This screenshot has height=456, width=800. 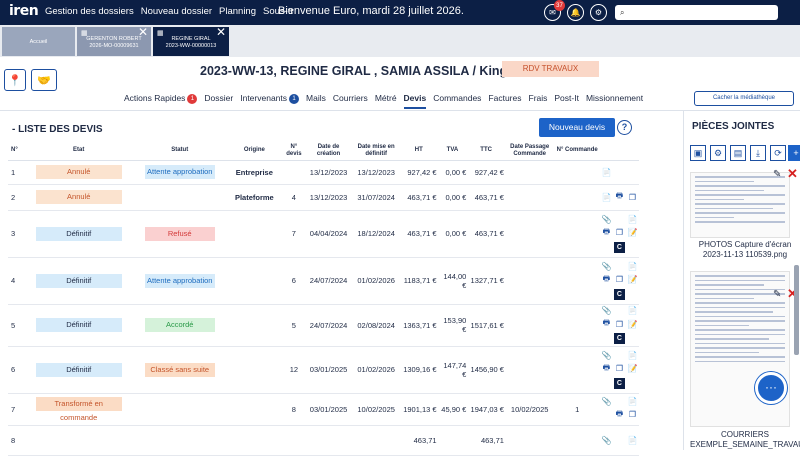 What do you see at coordinates (794, 153) in the screenshot?
I see `add-attachment-button: +` at bounding box center [794, 153].